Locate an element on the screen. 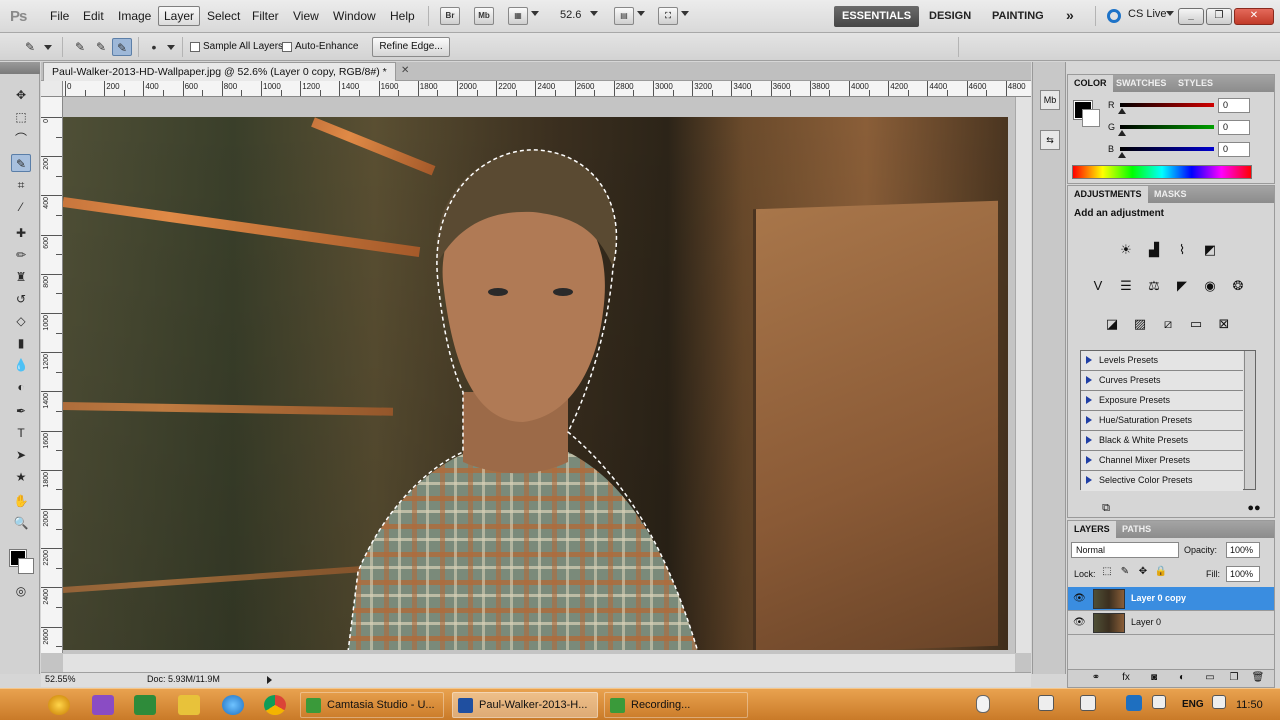 This screenshot has width=1280, height=720. zoom-tool-icon: 🔍 is located at coordinates (21, 523).